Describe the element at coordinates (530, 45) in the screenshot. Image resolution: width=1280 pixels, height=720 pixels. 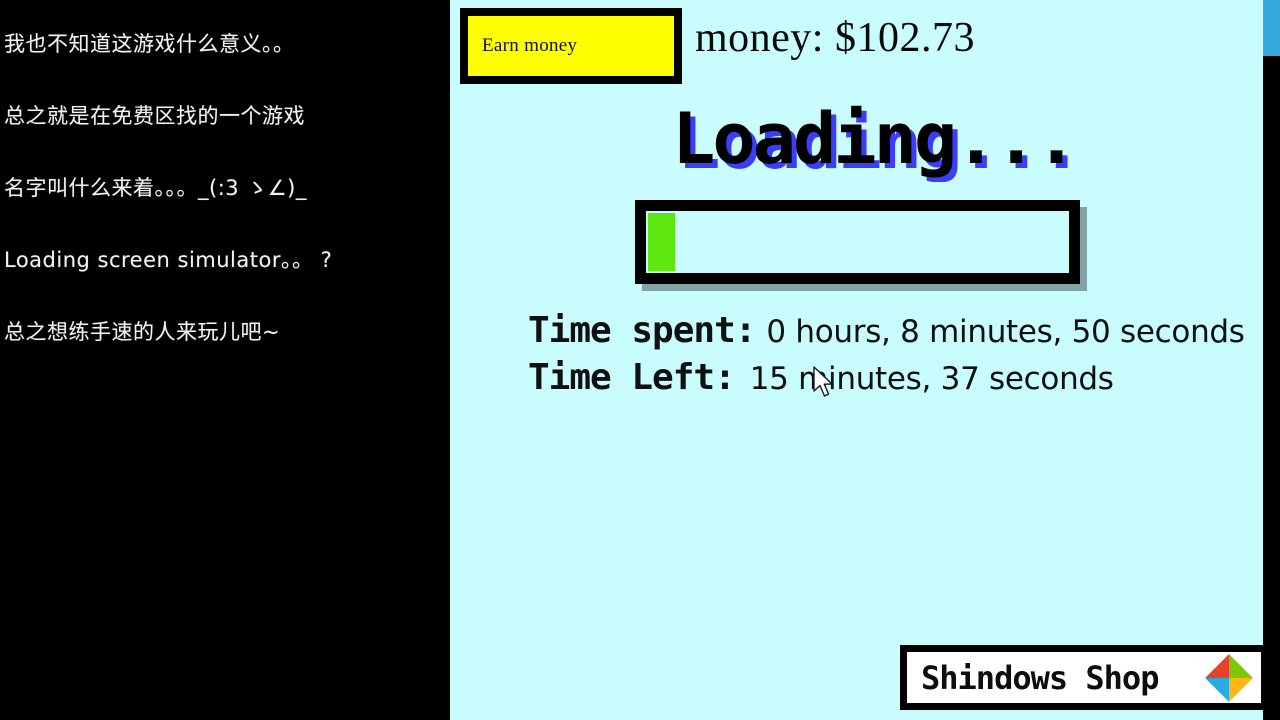
I see `earn-money-label: Earn money` at that location.